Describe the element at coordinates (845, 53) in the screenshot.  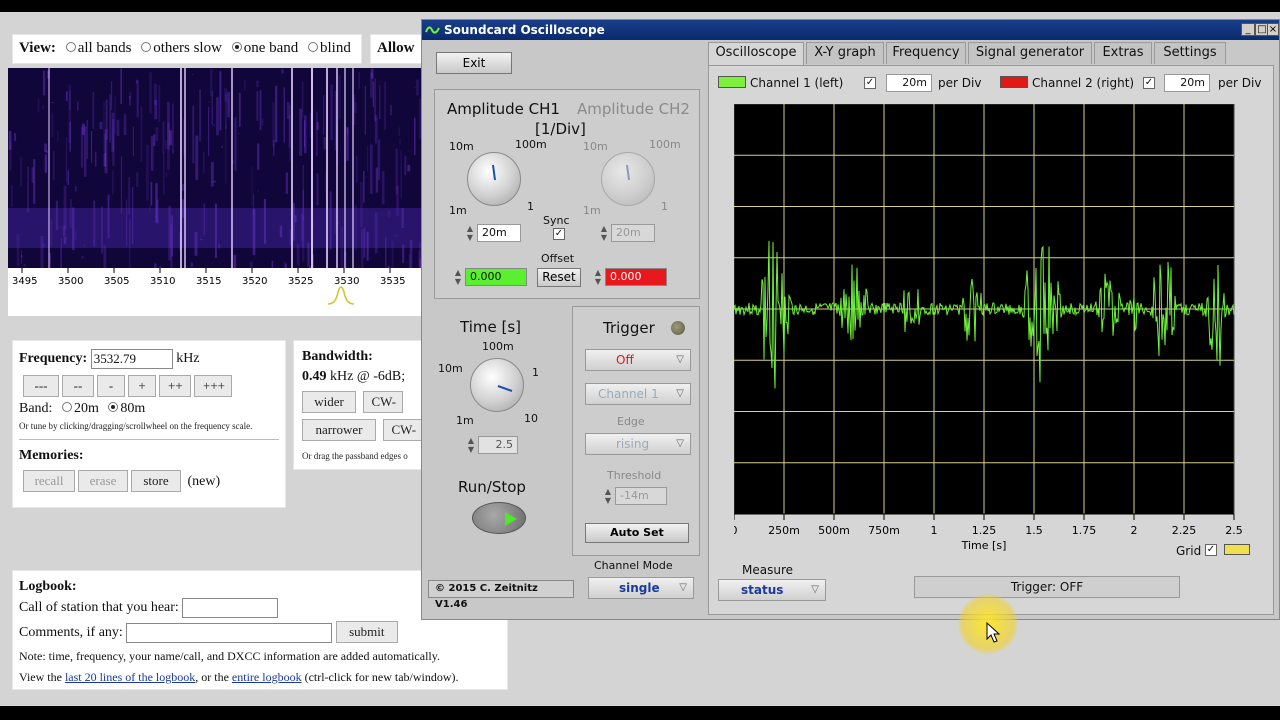
I see `tab-xy-graph: X-Y graph` at that location.